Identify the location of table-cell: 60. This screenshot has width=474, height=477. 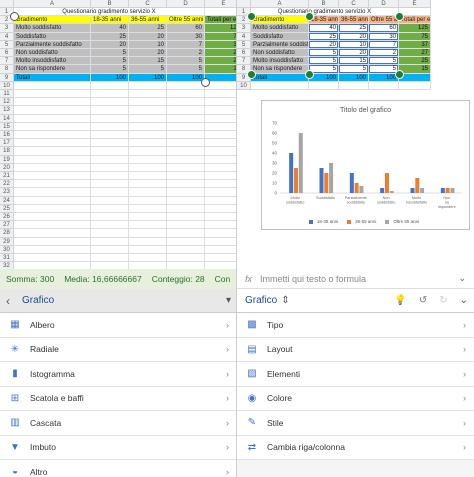
(384, 28).